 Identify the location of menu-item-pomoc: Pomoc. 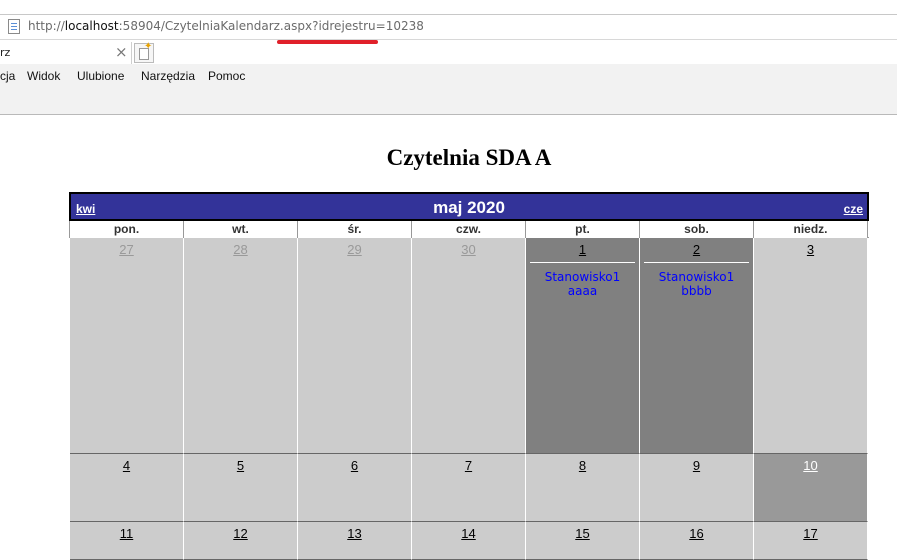
(226, 76).